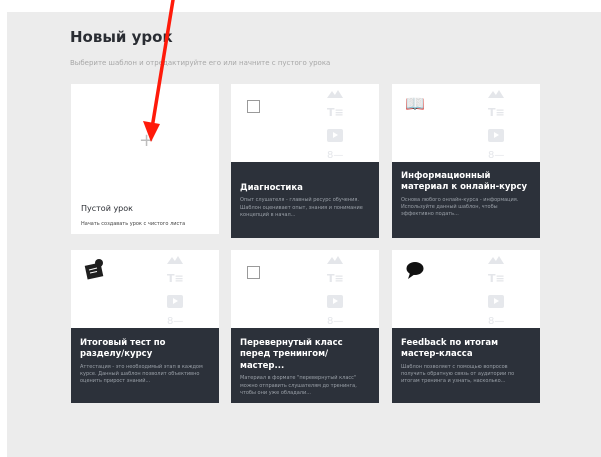 The height and width of the screenshot is (457, 601). What do you see at coordinates (271, 188) in the screenshot?
I see `template-title: Диагностика` at bounding box center [271, 188].